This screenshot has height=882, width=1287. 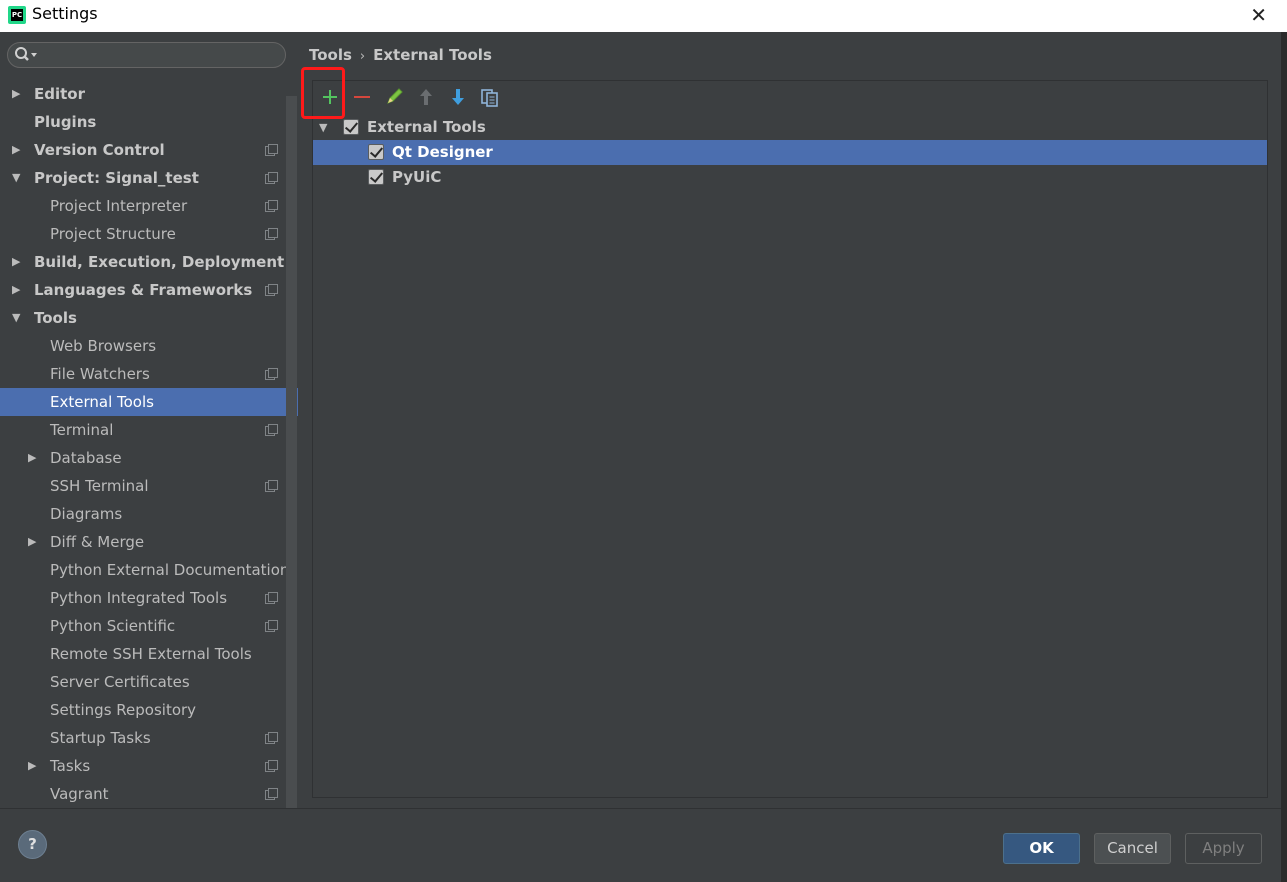 What do you see at coordinates (59, 94) in the screenshot?
I see `sidebar-item-label: Editor` at bounding box center [59, 94].